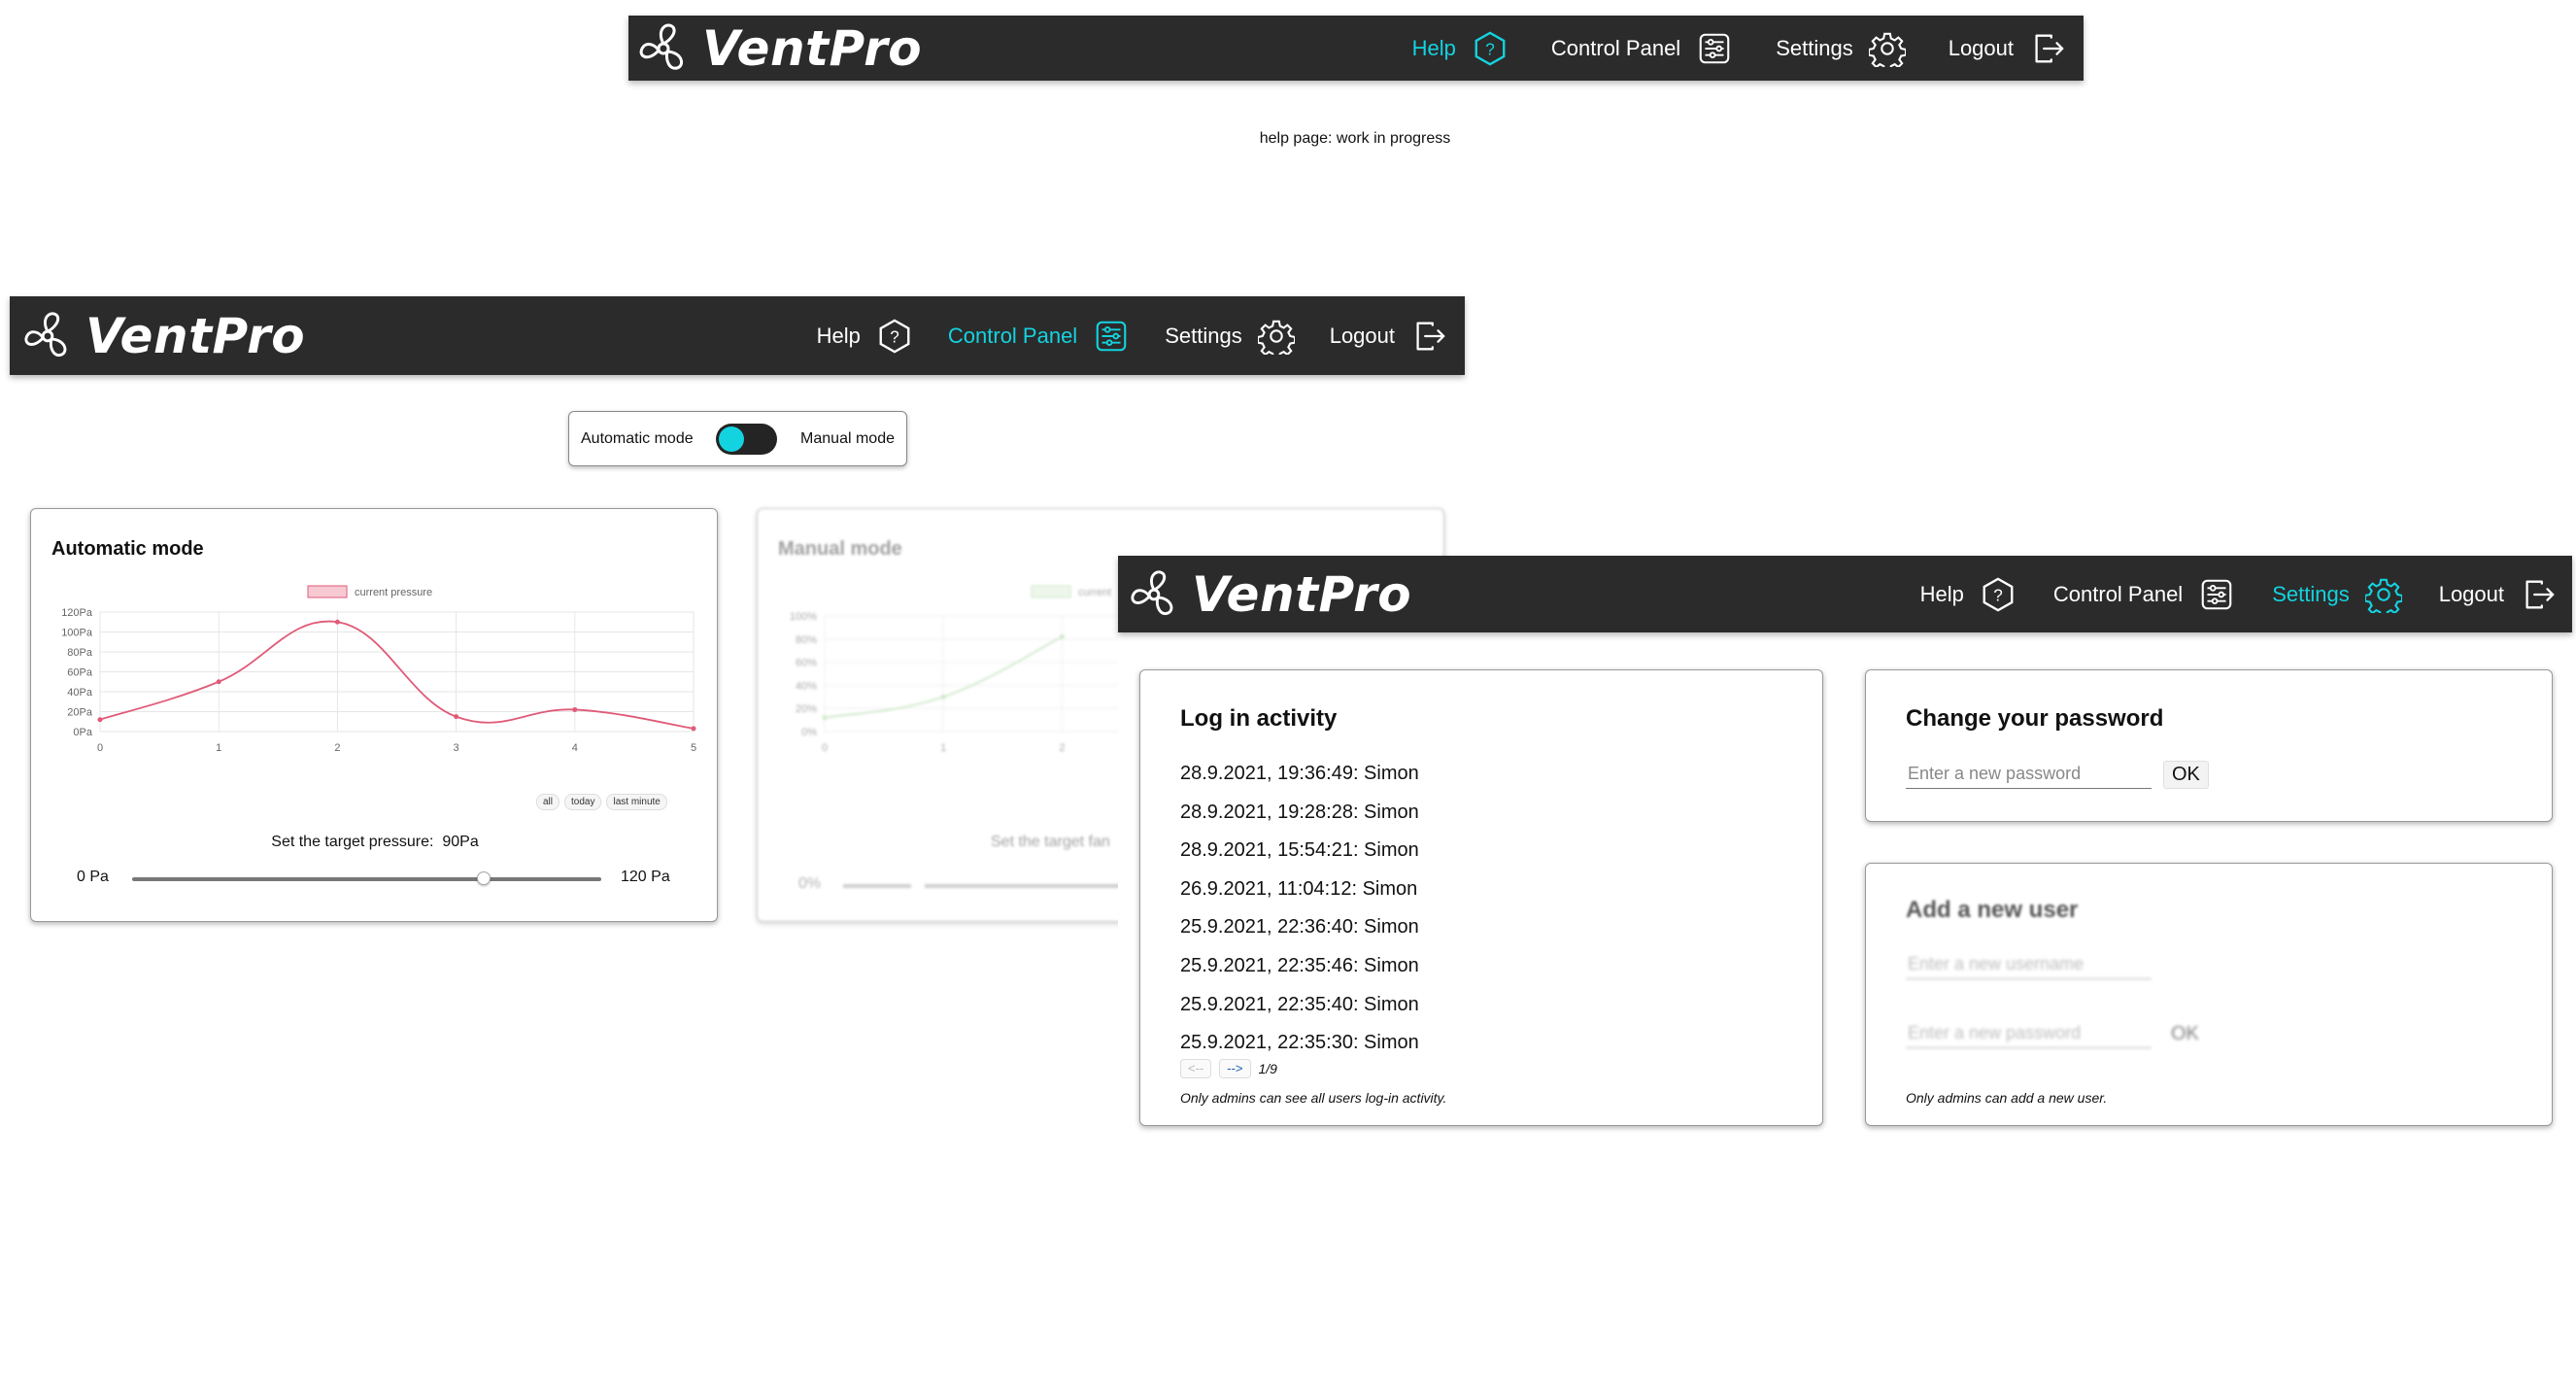 This screenshot has height=1399, width=2576. What do you see at coordinates (809, 732) in the screenshot?
I see `y-tick-label: 0%` at bounding box center [809, 732].